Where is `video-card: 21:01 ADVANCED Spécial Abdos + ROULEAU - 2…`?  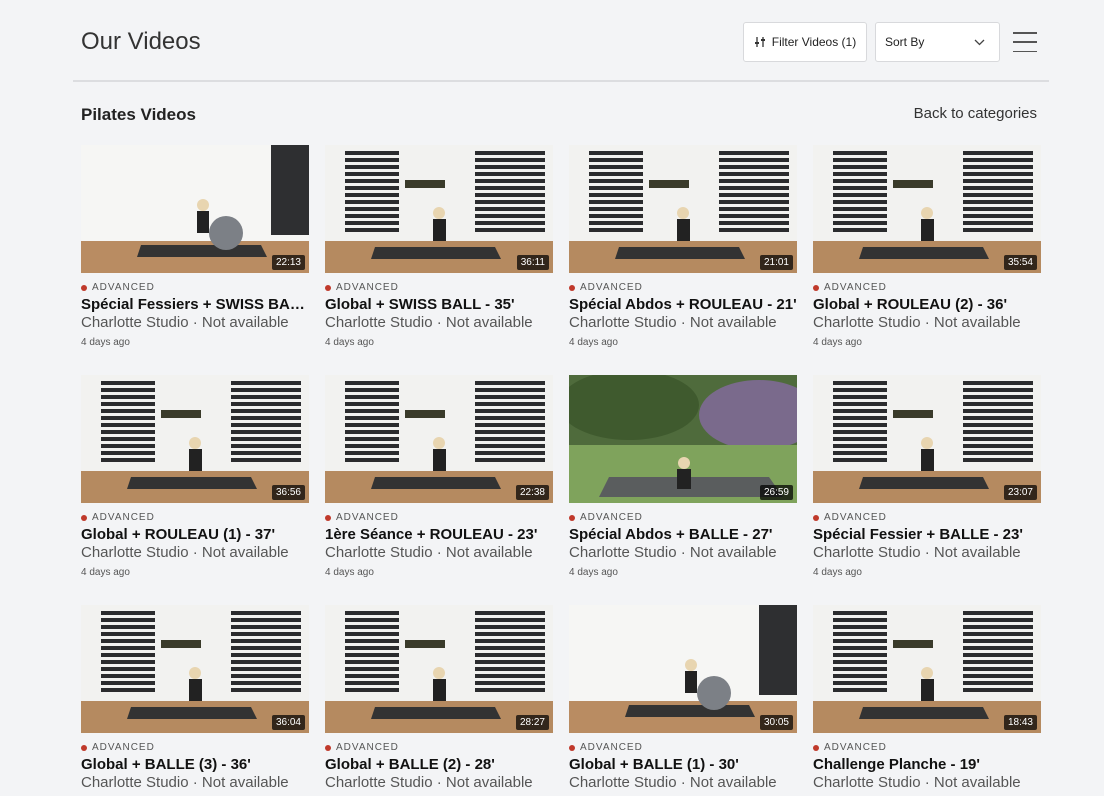
video-card: 21:01 ADVANCED Spécial Abdos + ROULEAU - 2… is located at coordinates (683, 260).